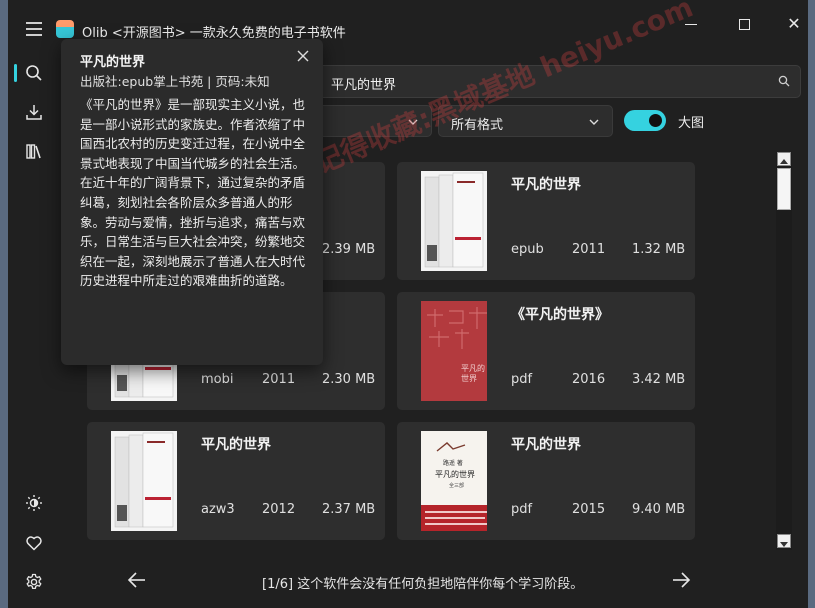  Describe the element at coordinates (681, 580) in the screenshot. I see `next-page-button` at that location.